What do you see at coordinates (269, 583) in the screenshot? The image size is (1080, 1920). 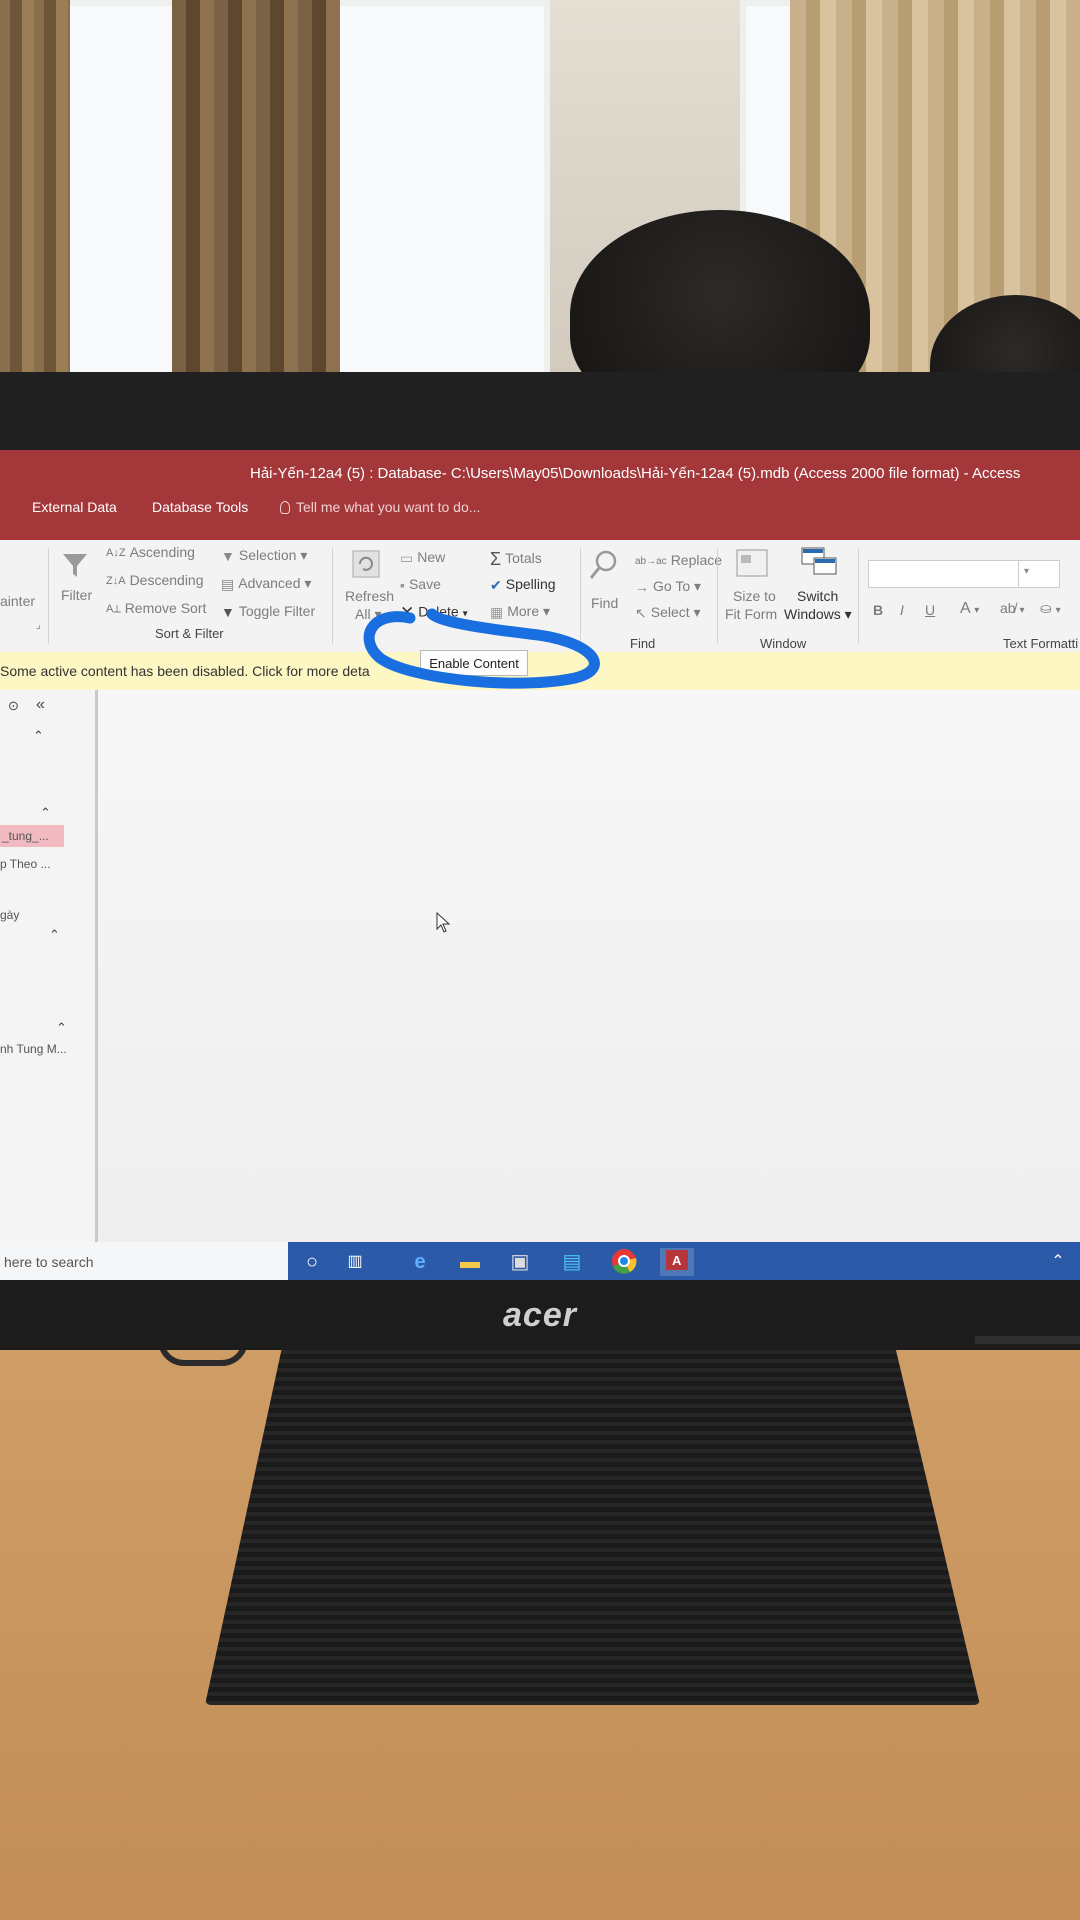 I see `advanced-label: Advanced` at bounding box center [269, 583].